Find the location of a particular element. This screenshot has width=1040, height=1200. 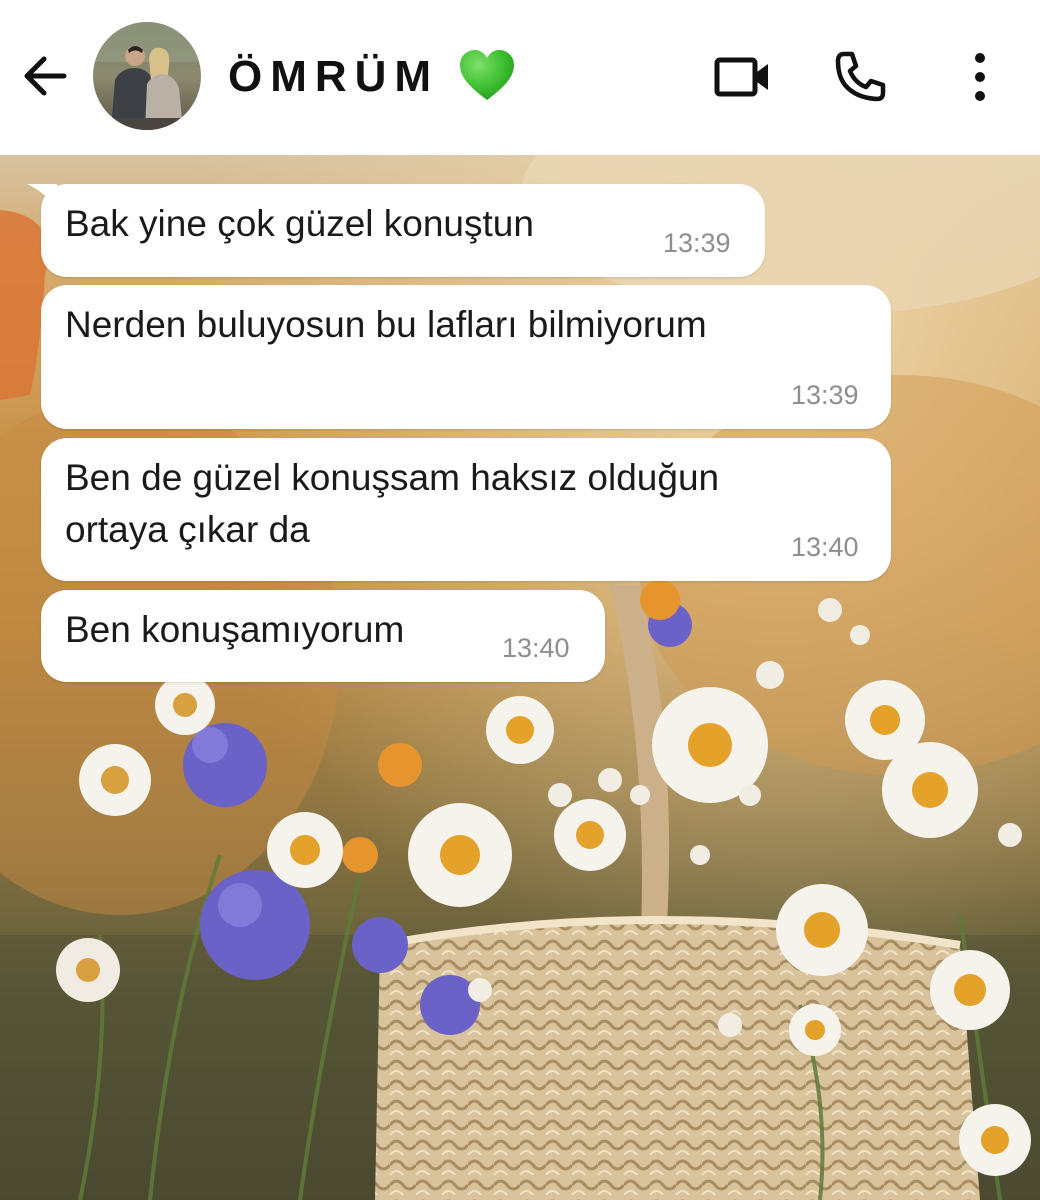

video-call-button is located at coordinates (742, 77).